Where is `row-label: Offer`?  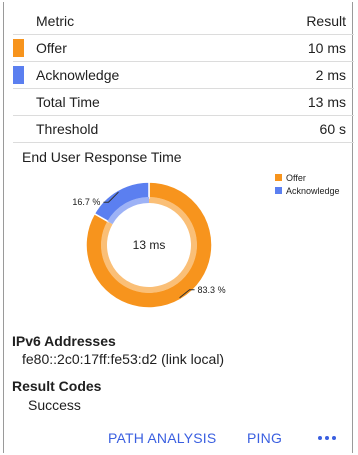 row-label: Offer is located at coordinates (51, 48).